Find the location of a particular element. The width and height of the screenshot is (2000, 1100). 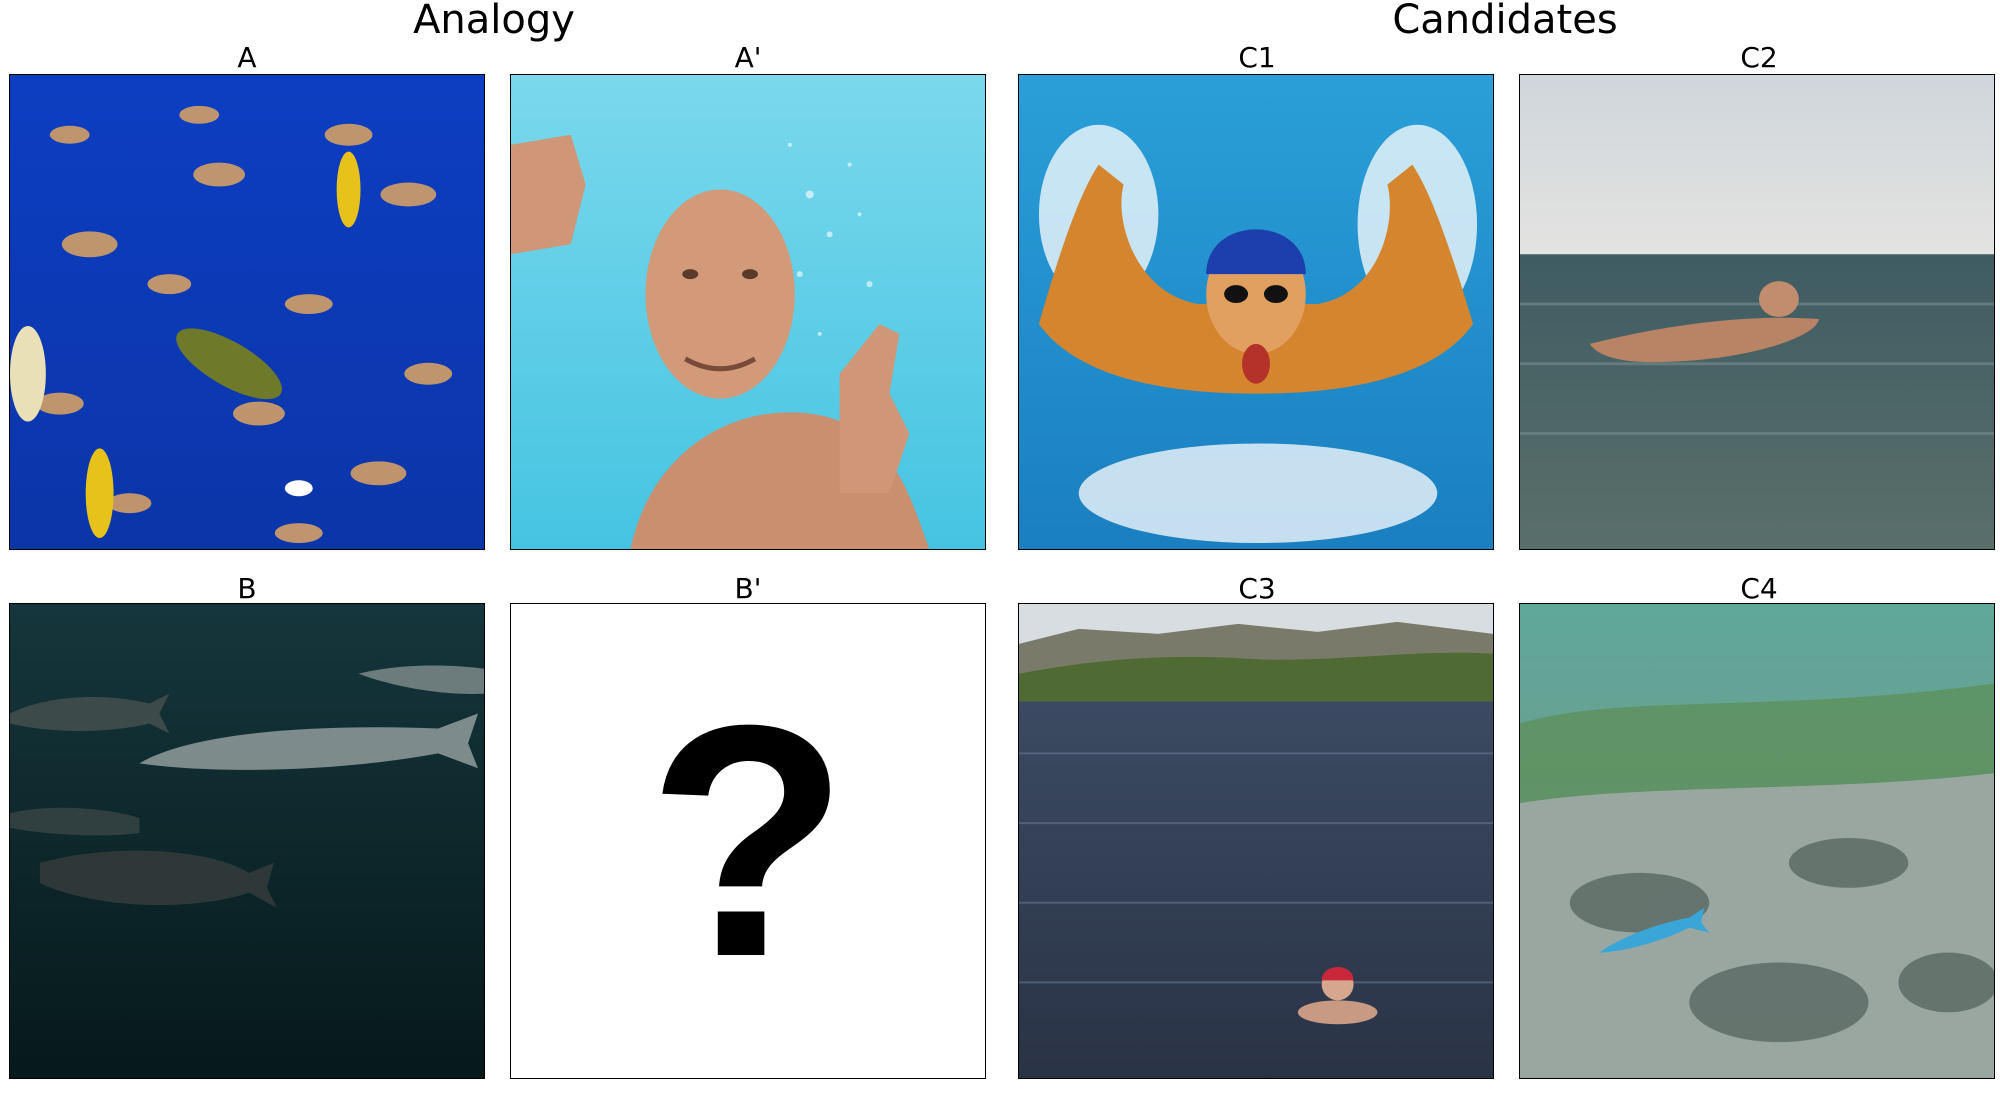

reef-fish-image is located at coordinates (1757, 841).